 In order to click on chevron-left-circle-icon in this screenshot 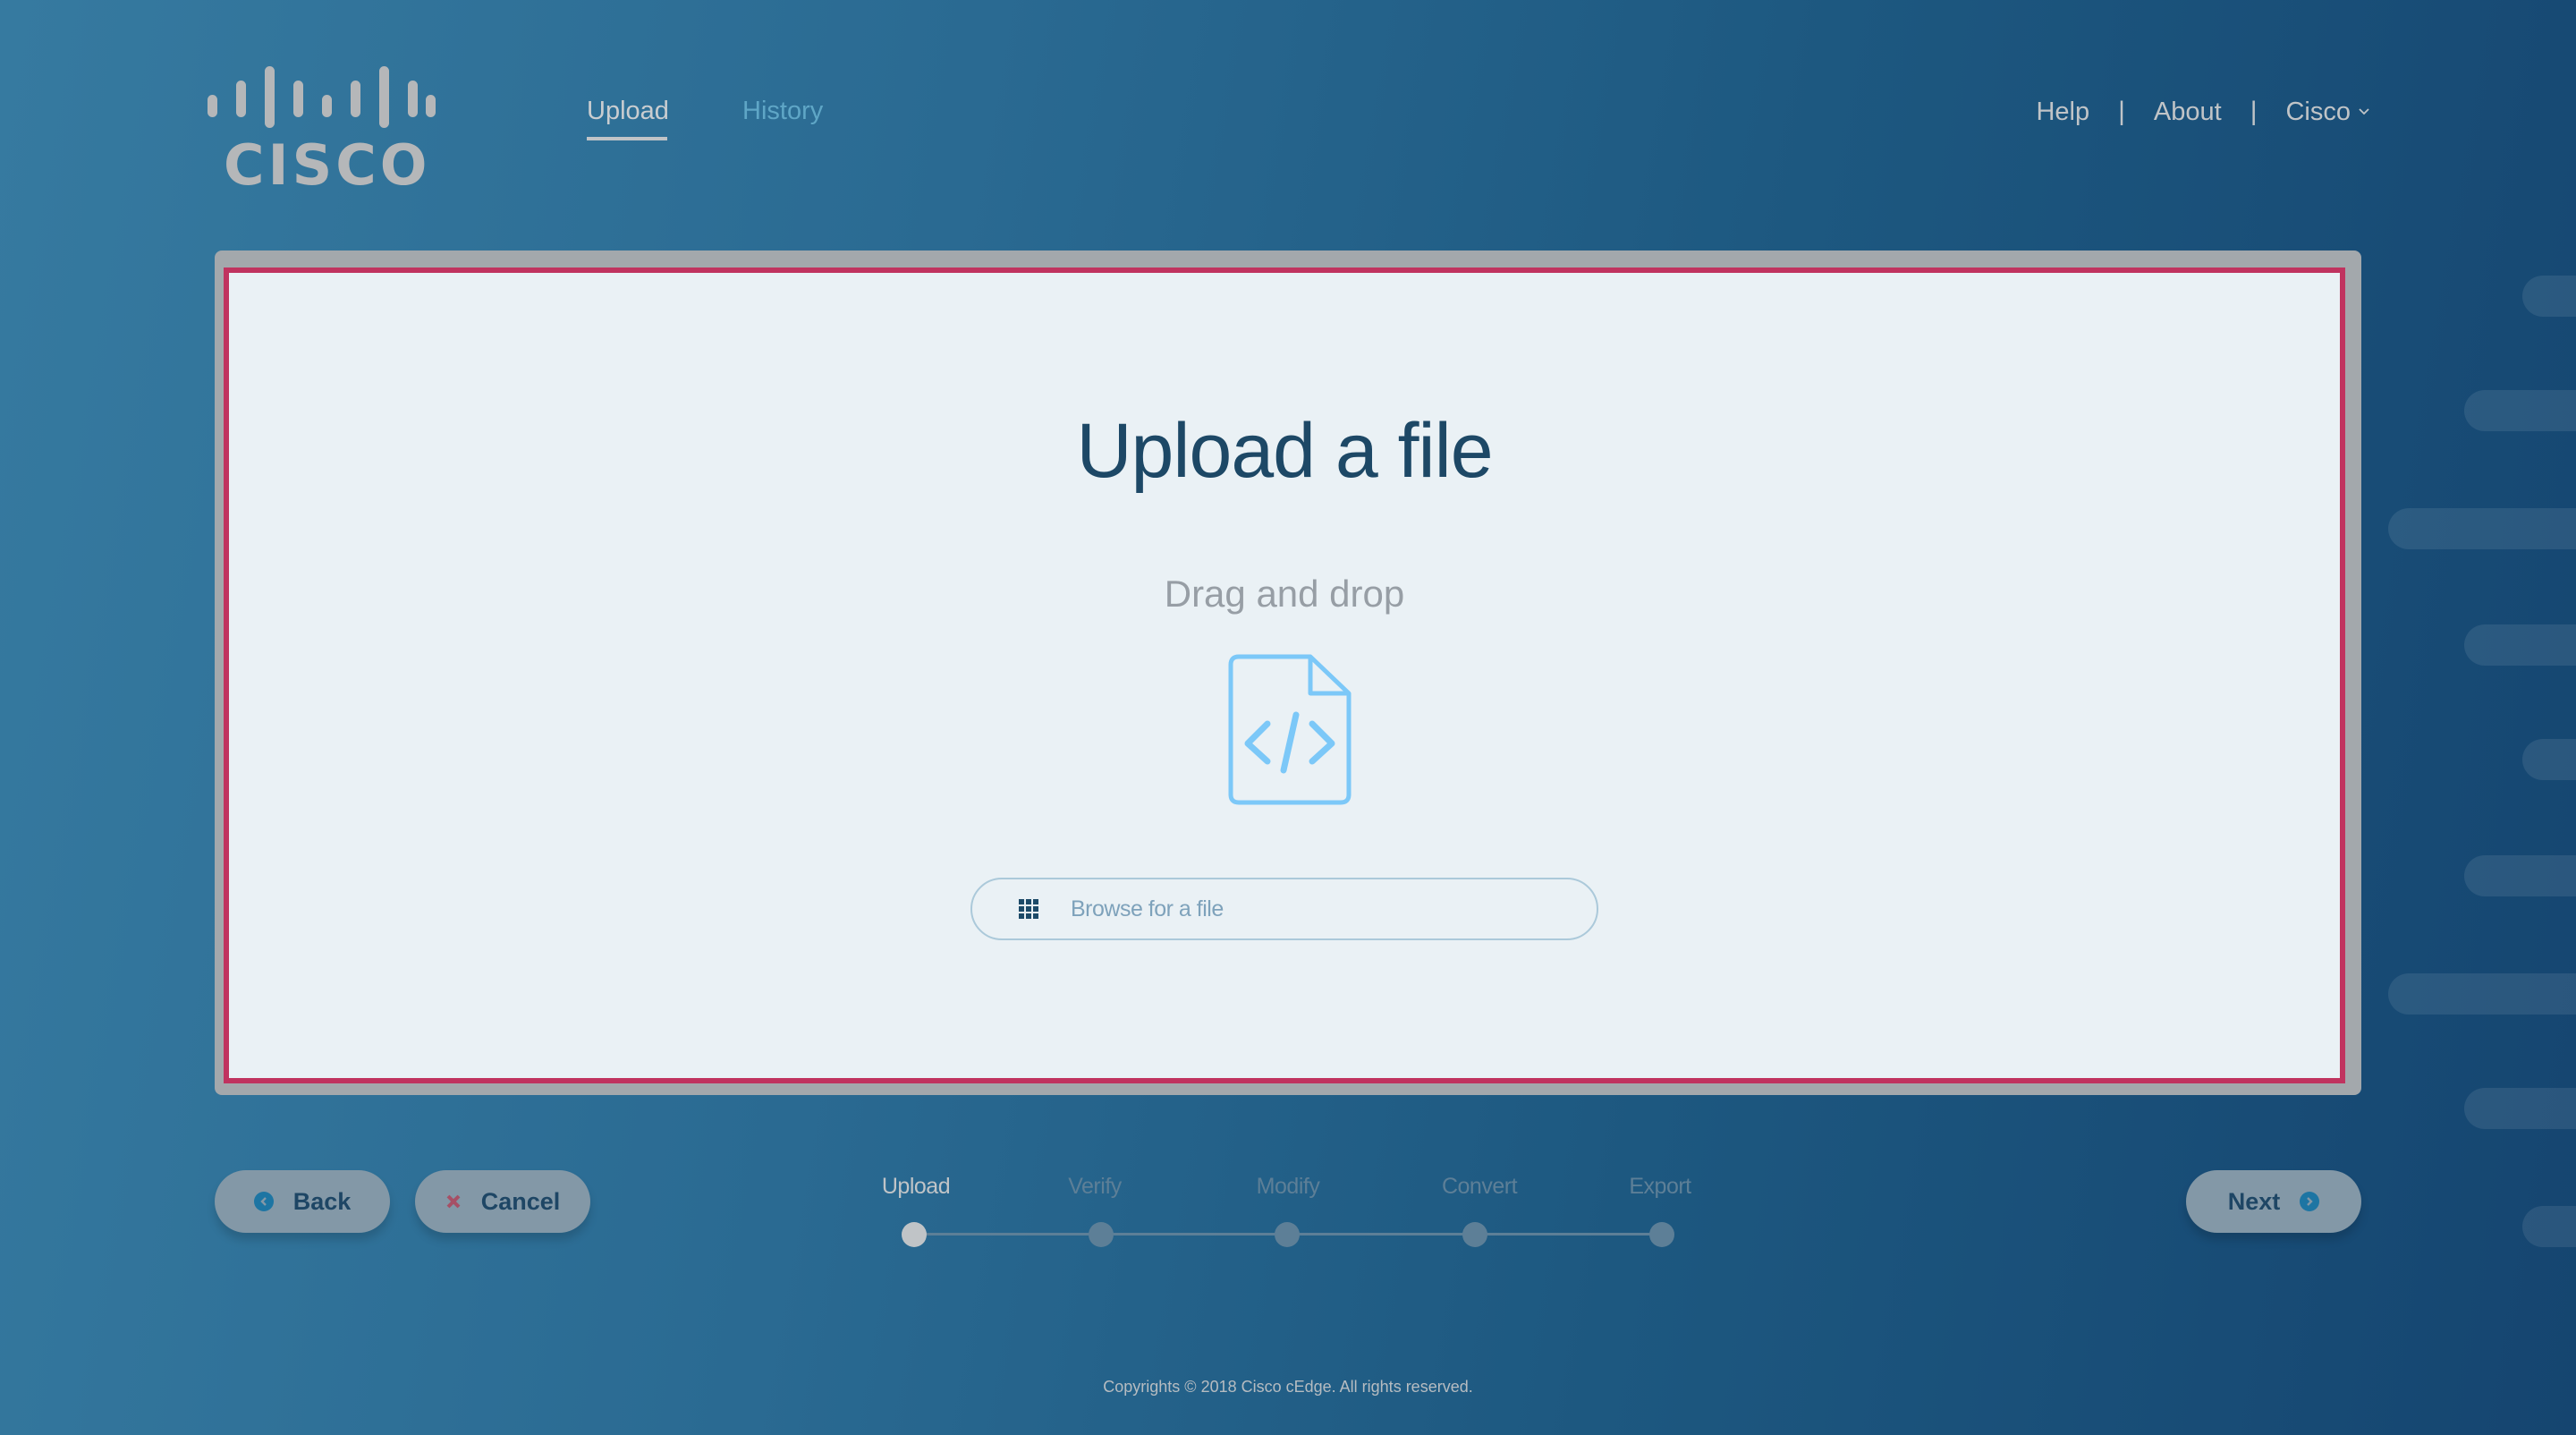, I will do `click(263, 1201)`.